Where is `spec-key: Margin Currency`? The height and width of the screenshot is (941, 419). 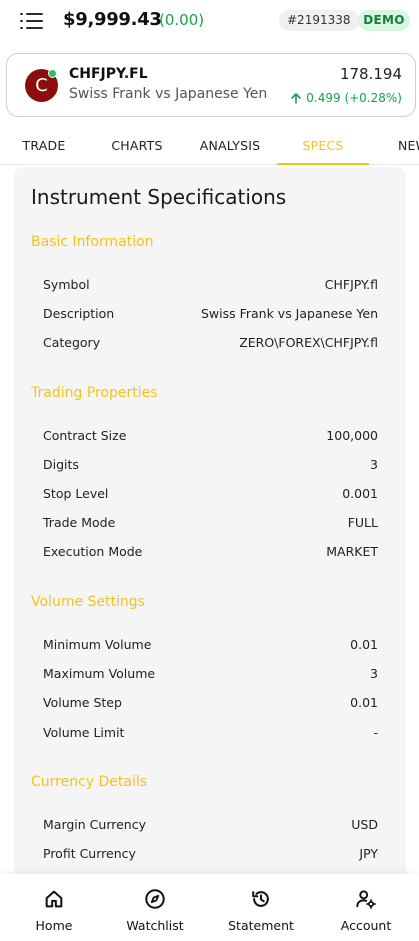
spec-key: Margin Currency is located at coordinates (94, 824).